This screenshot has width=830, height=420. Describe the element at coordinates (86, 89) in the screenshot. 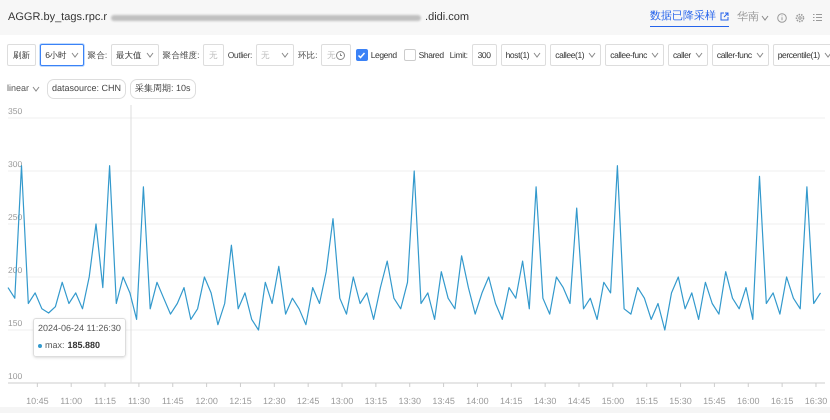

I see `tag: datasource: CHN` at that location.